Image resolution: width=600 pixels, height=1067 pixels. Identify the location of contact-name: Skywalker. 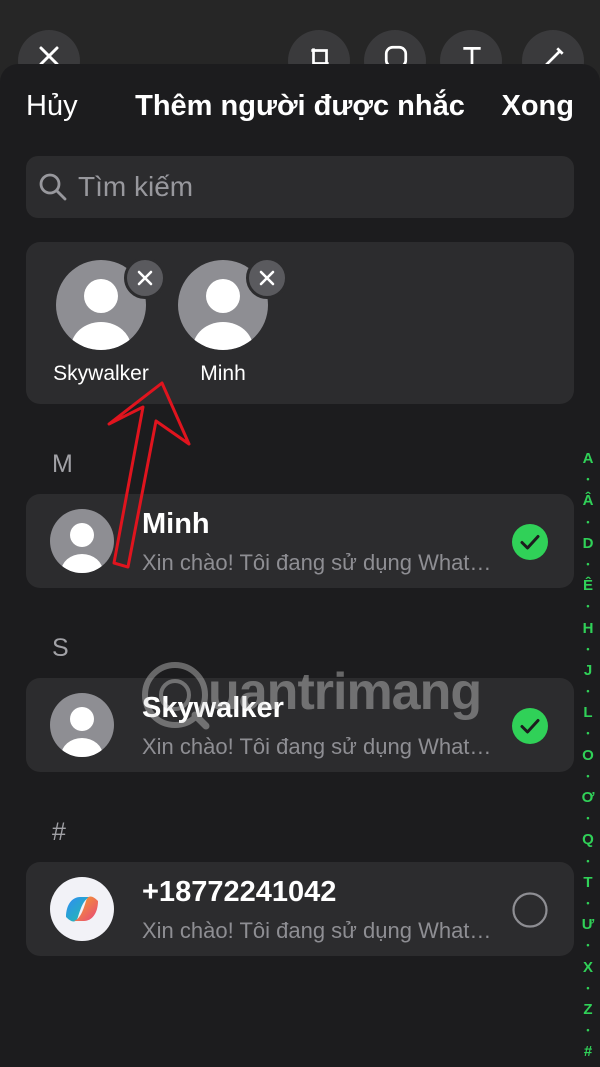
(213, 708).